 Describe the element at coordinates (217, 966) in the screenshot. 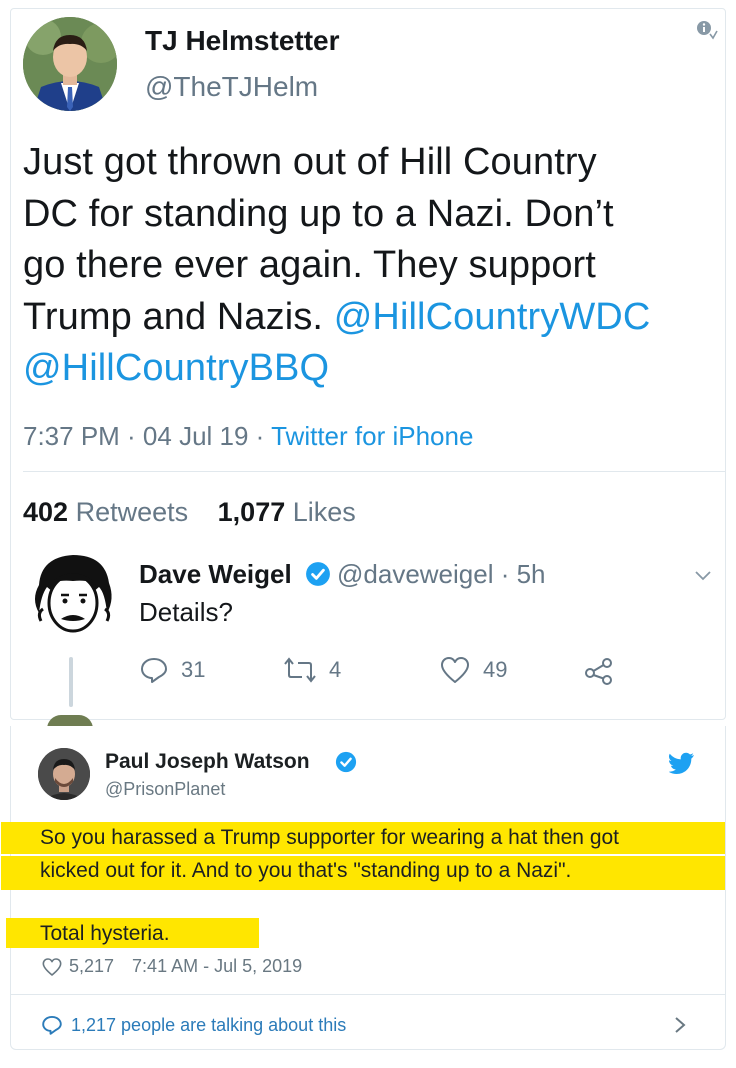

I see `embed-timestamp: 7:41 AM - Jul 5, 2019` at that location.